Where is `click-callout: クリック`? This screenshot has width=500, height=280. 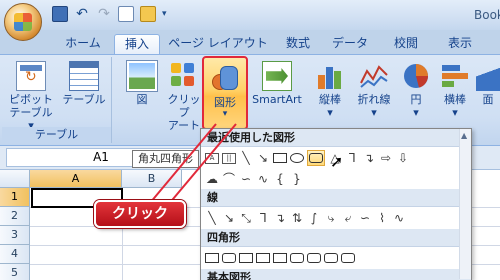 click-callout: クリック is located at coordinates (140, 214).